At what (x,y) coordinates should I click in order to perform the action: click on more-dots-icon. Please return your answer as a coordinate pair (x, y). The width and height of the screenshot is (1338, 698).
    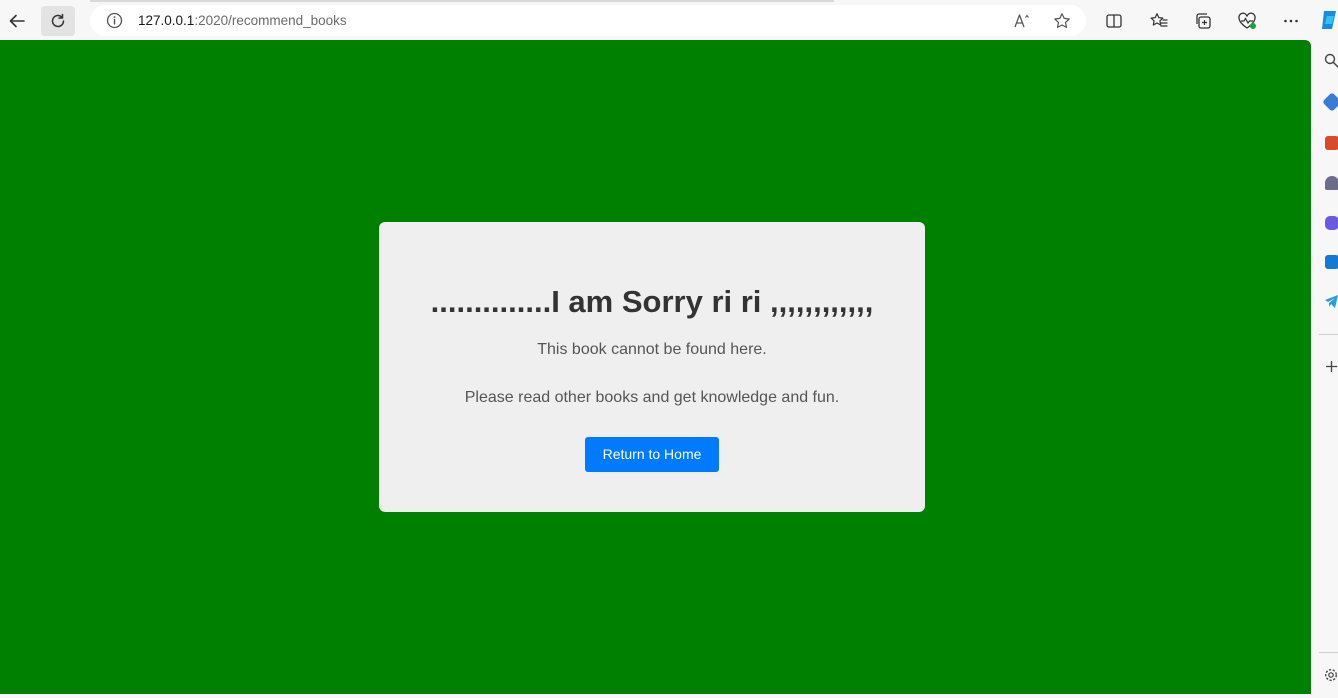
    Looking at the image, I should click on (1291, 21).